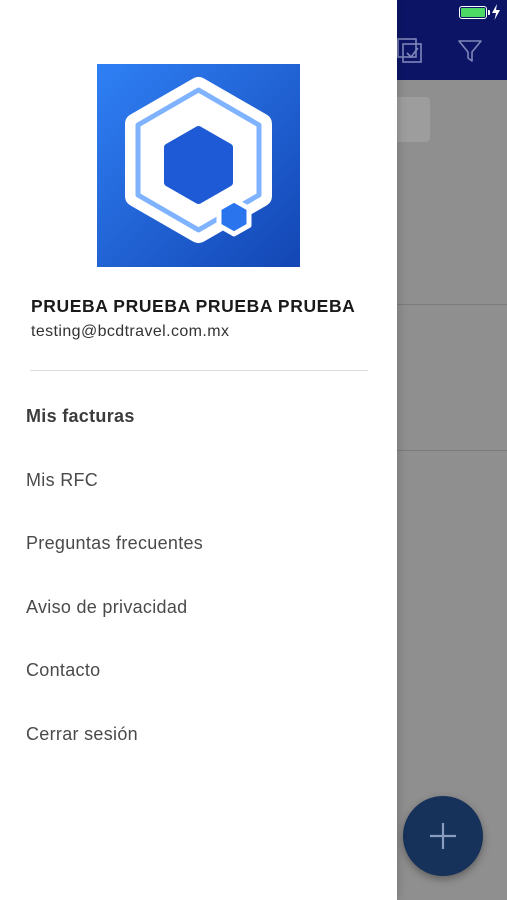 This screenshot has width=507, height=900. I want to click on menu-item-aviso-de-privacidad: Aviso de privacidad, so click(198, 608).